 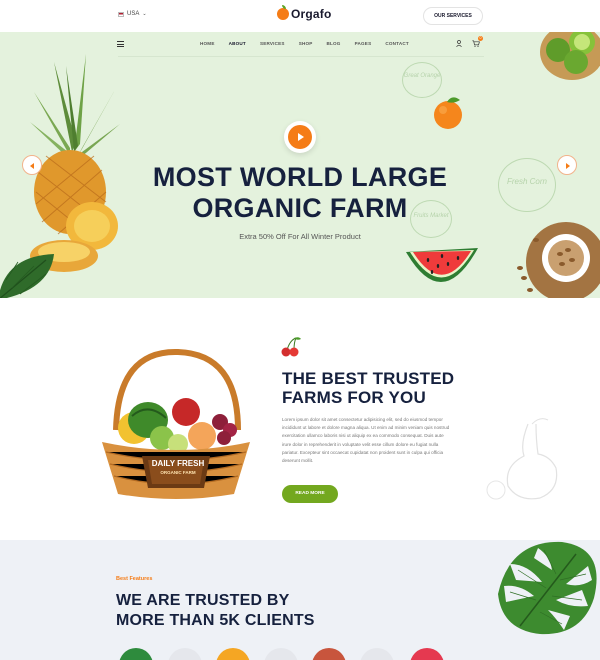 I want to click on brand-name: Orgafo, so click(x=311, y=14).